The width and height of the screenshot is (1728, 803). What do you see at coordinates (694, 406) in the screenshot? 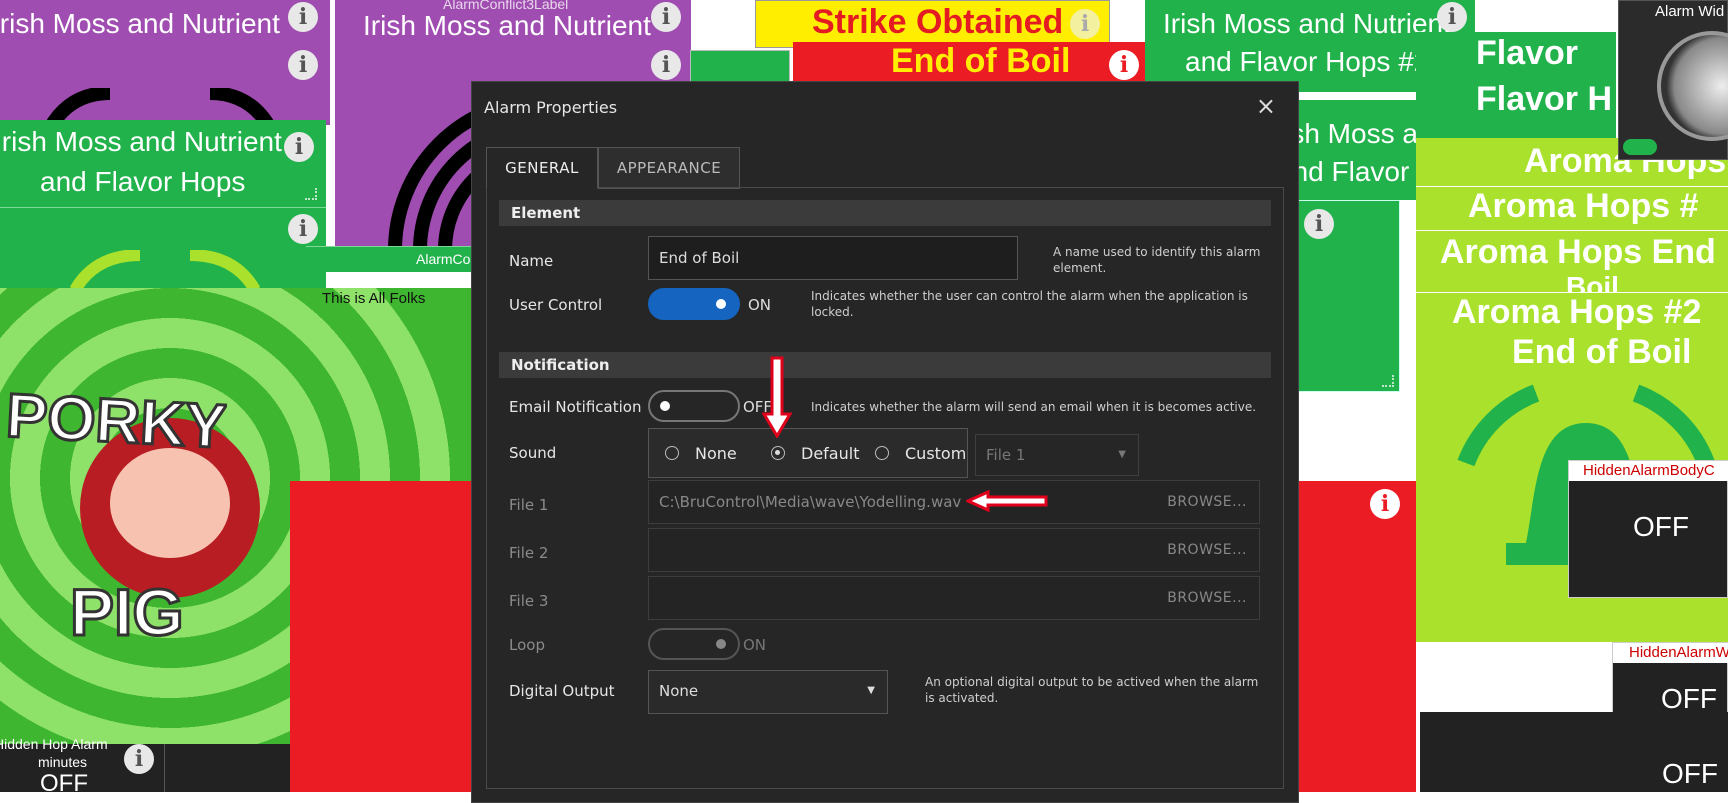
I see `email-notification-toggle` at bounding box center [694, 406].